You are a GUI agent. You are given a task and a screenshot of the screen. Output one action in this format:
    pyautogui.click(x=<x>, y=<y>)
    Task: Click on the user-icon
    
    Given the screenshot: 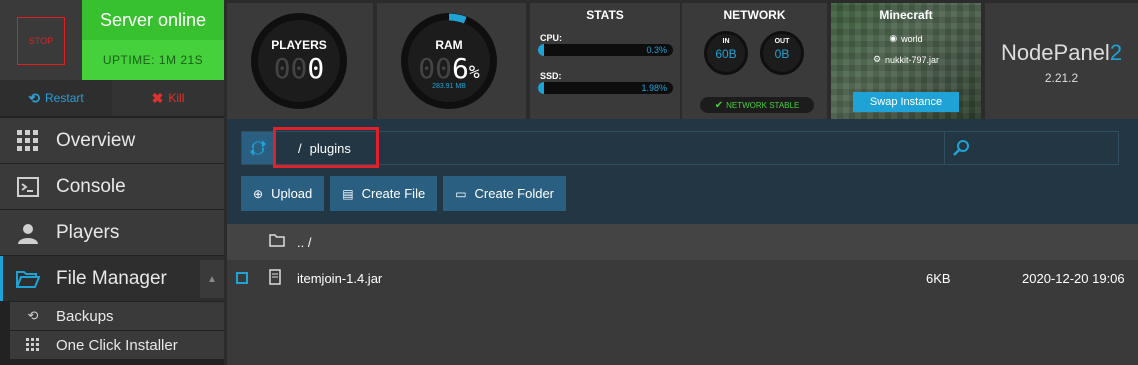 What is the action you would take?
    pyautogui.click(x=28, y=233)
    